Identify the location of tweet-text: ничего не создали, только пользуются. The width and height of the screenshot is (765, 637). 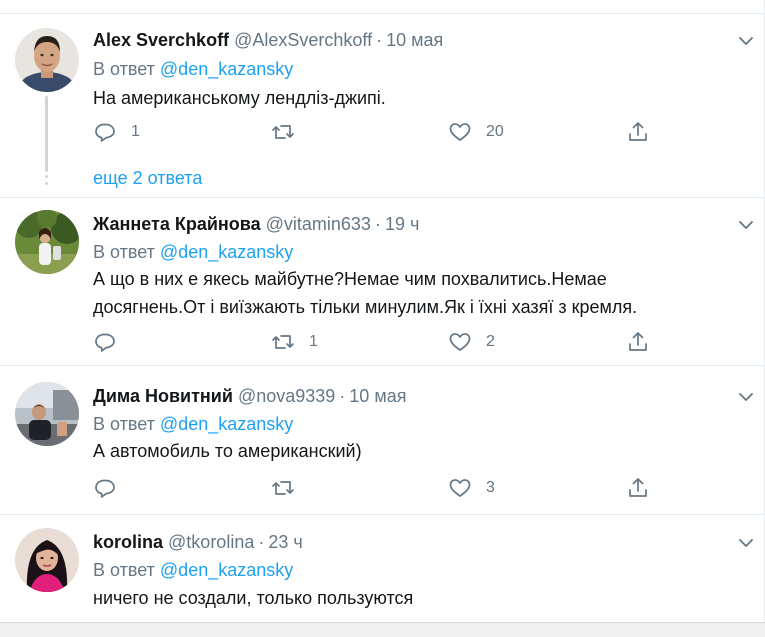
(253, 598).